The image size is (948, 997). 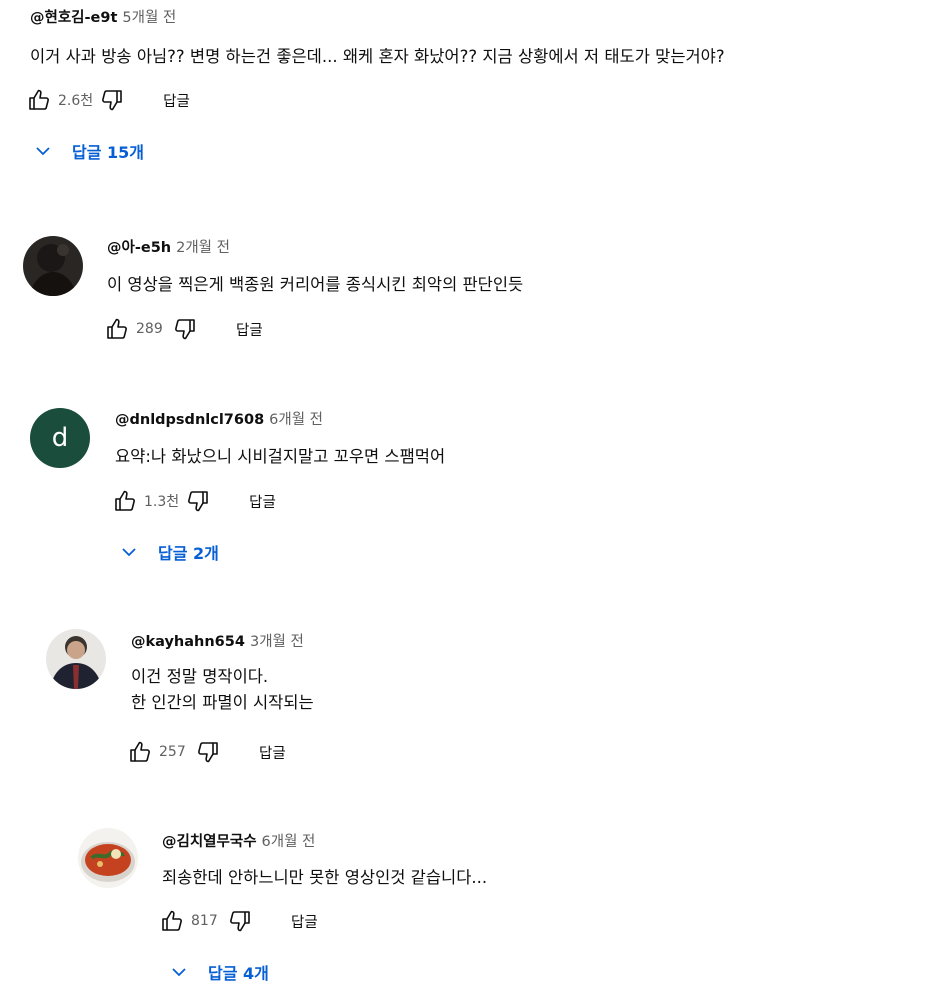 What do you see at coordinates (222, 690) in the screenshot?
I see `comment-text: 이건 정말 명작이다. 한 인간의 파멸이 시작되는` at bounding box center [222, 690].